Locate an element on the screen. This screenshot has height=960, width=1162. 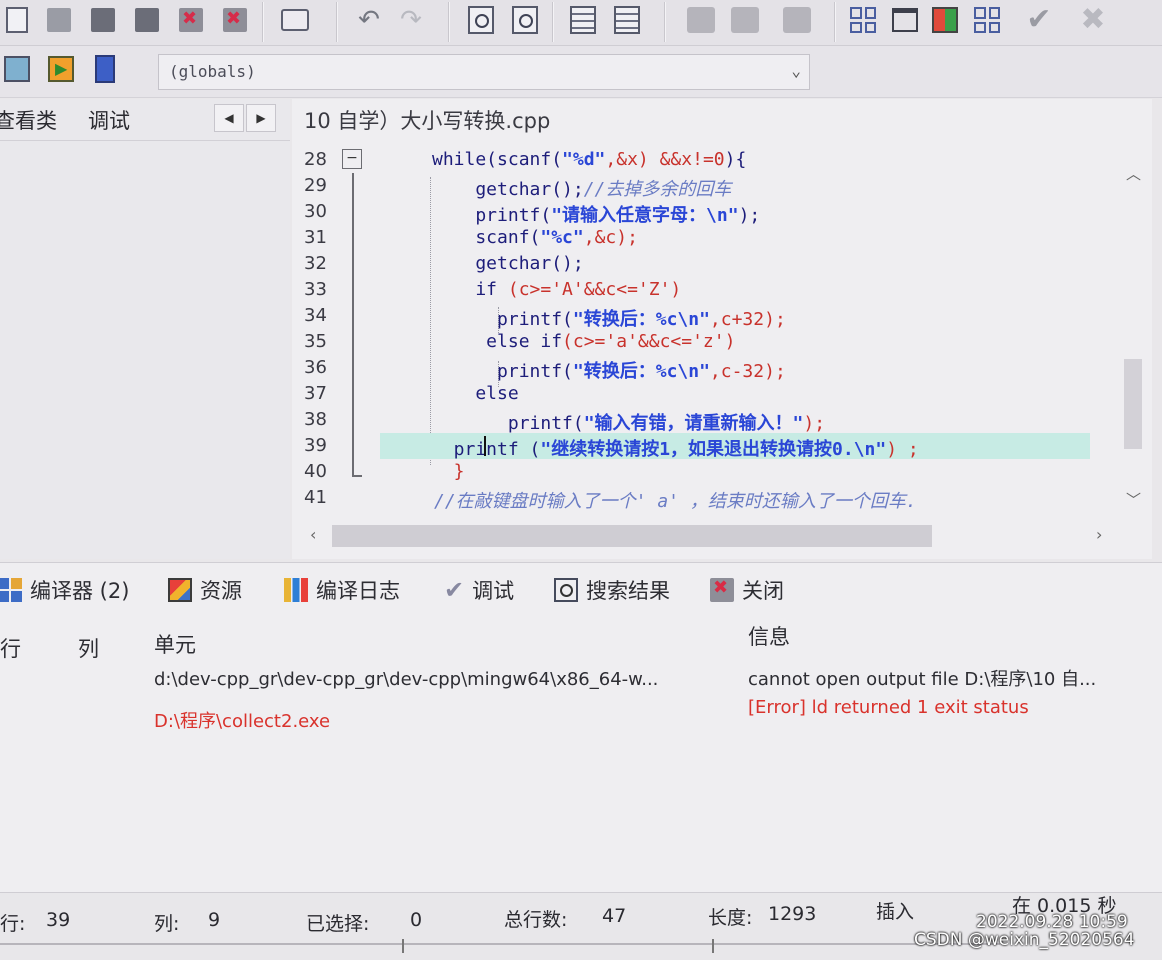
status-col-value: 9 is located at coordinates (214, 920).